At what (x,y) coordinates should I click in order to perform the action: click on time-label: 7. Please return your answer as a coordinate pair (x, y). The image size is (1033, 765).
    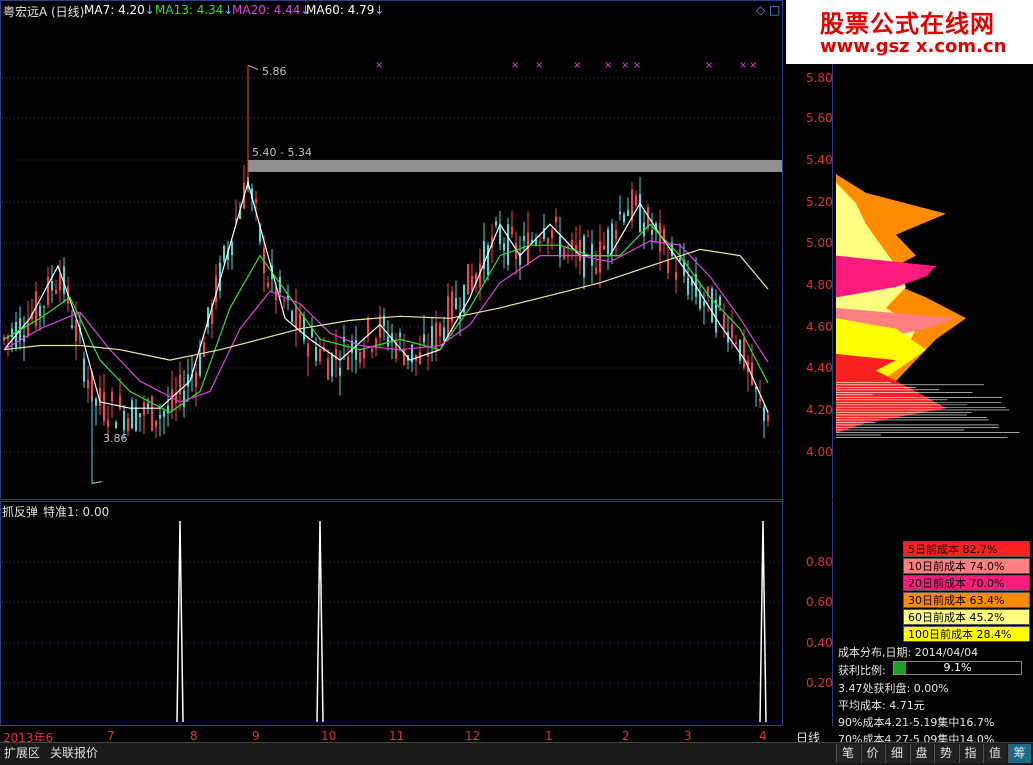
    Looking at the image, I should click on (111, 736).